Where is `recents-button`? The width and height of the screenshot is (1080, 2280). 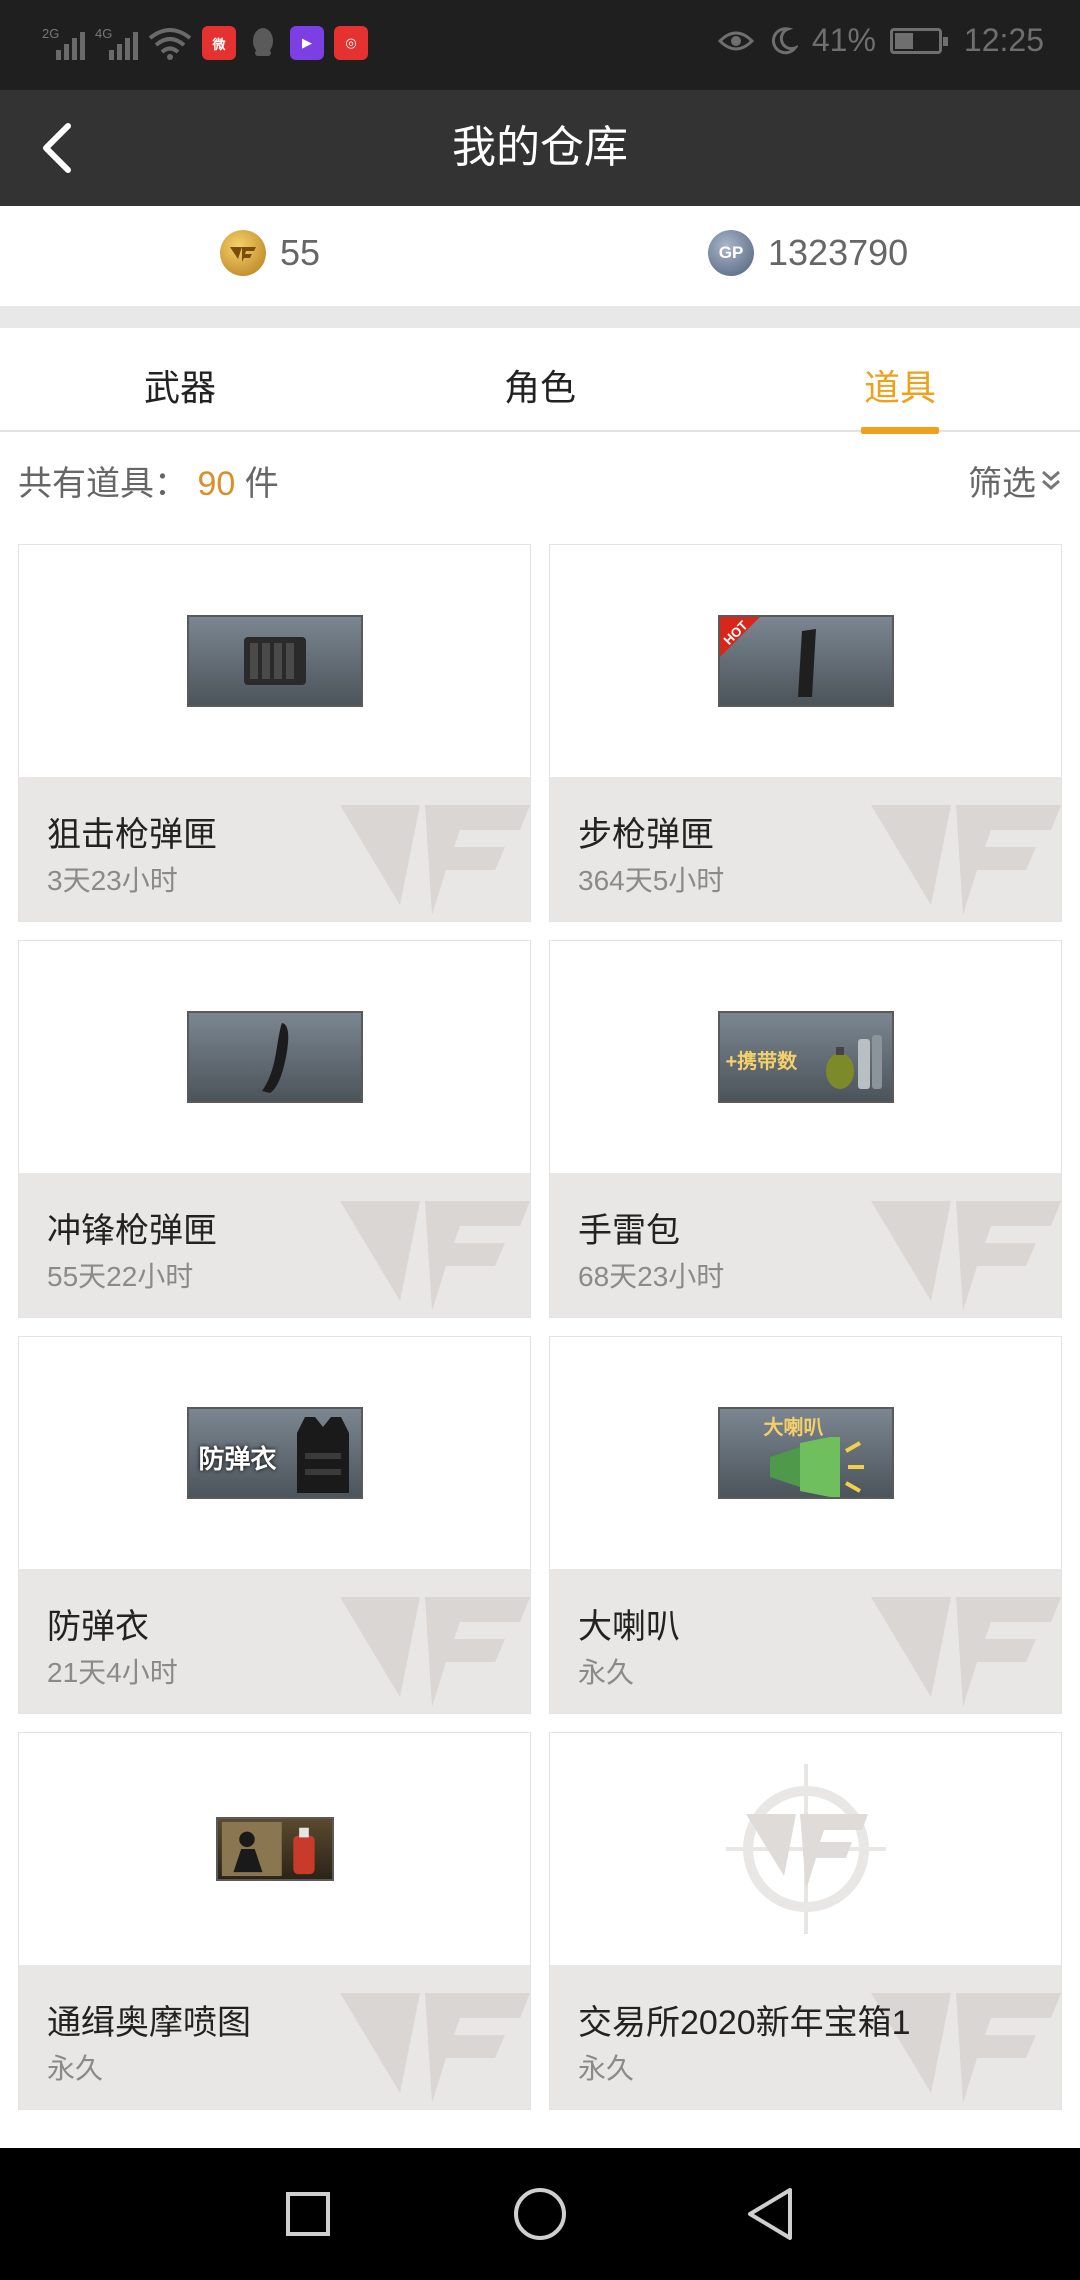
recents-button is located at coordinates (308, 2214).